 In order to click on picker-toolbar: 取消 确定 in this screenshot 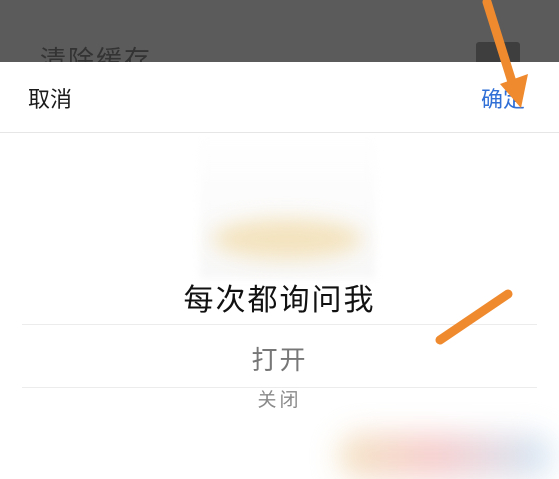, I will do `click(279, 97)`.